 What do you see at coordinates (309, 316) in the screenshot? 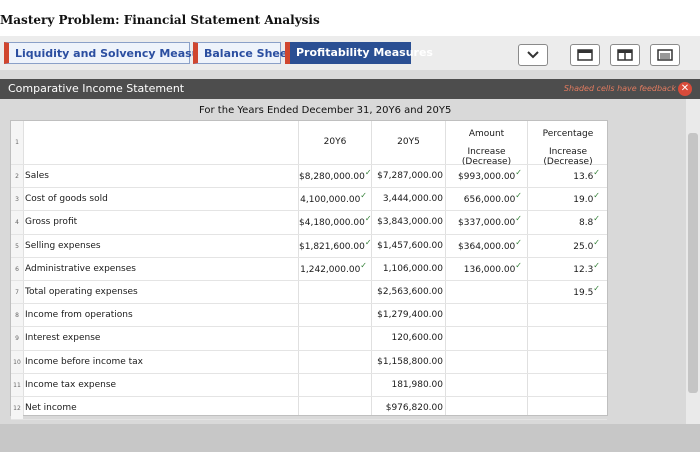
I see `table-row: 8 Income from operations $1,279,400.00` at bounding box center [309, 316].